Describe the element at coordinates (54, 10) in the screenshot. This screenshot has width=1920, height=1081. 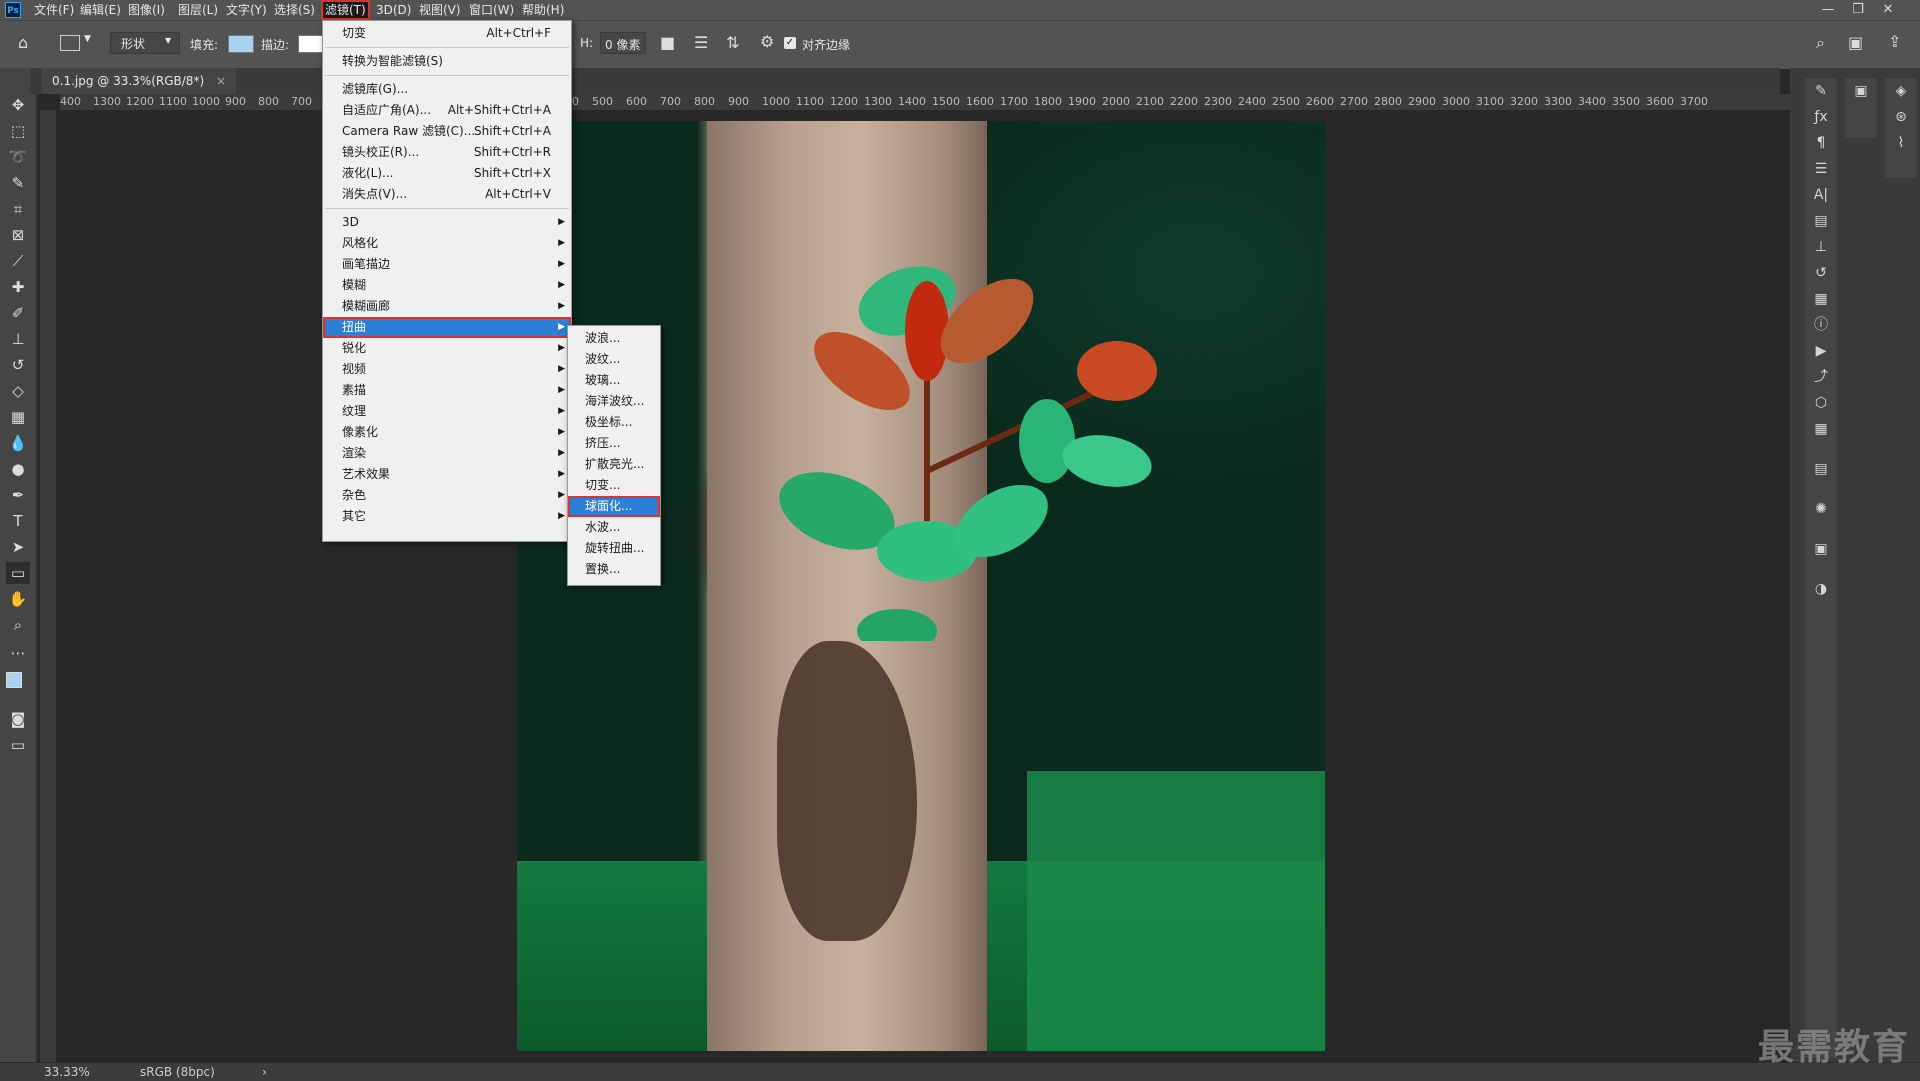
I see `menu-1: 文件(F)` at that location.